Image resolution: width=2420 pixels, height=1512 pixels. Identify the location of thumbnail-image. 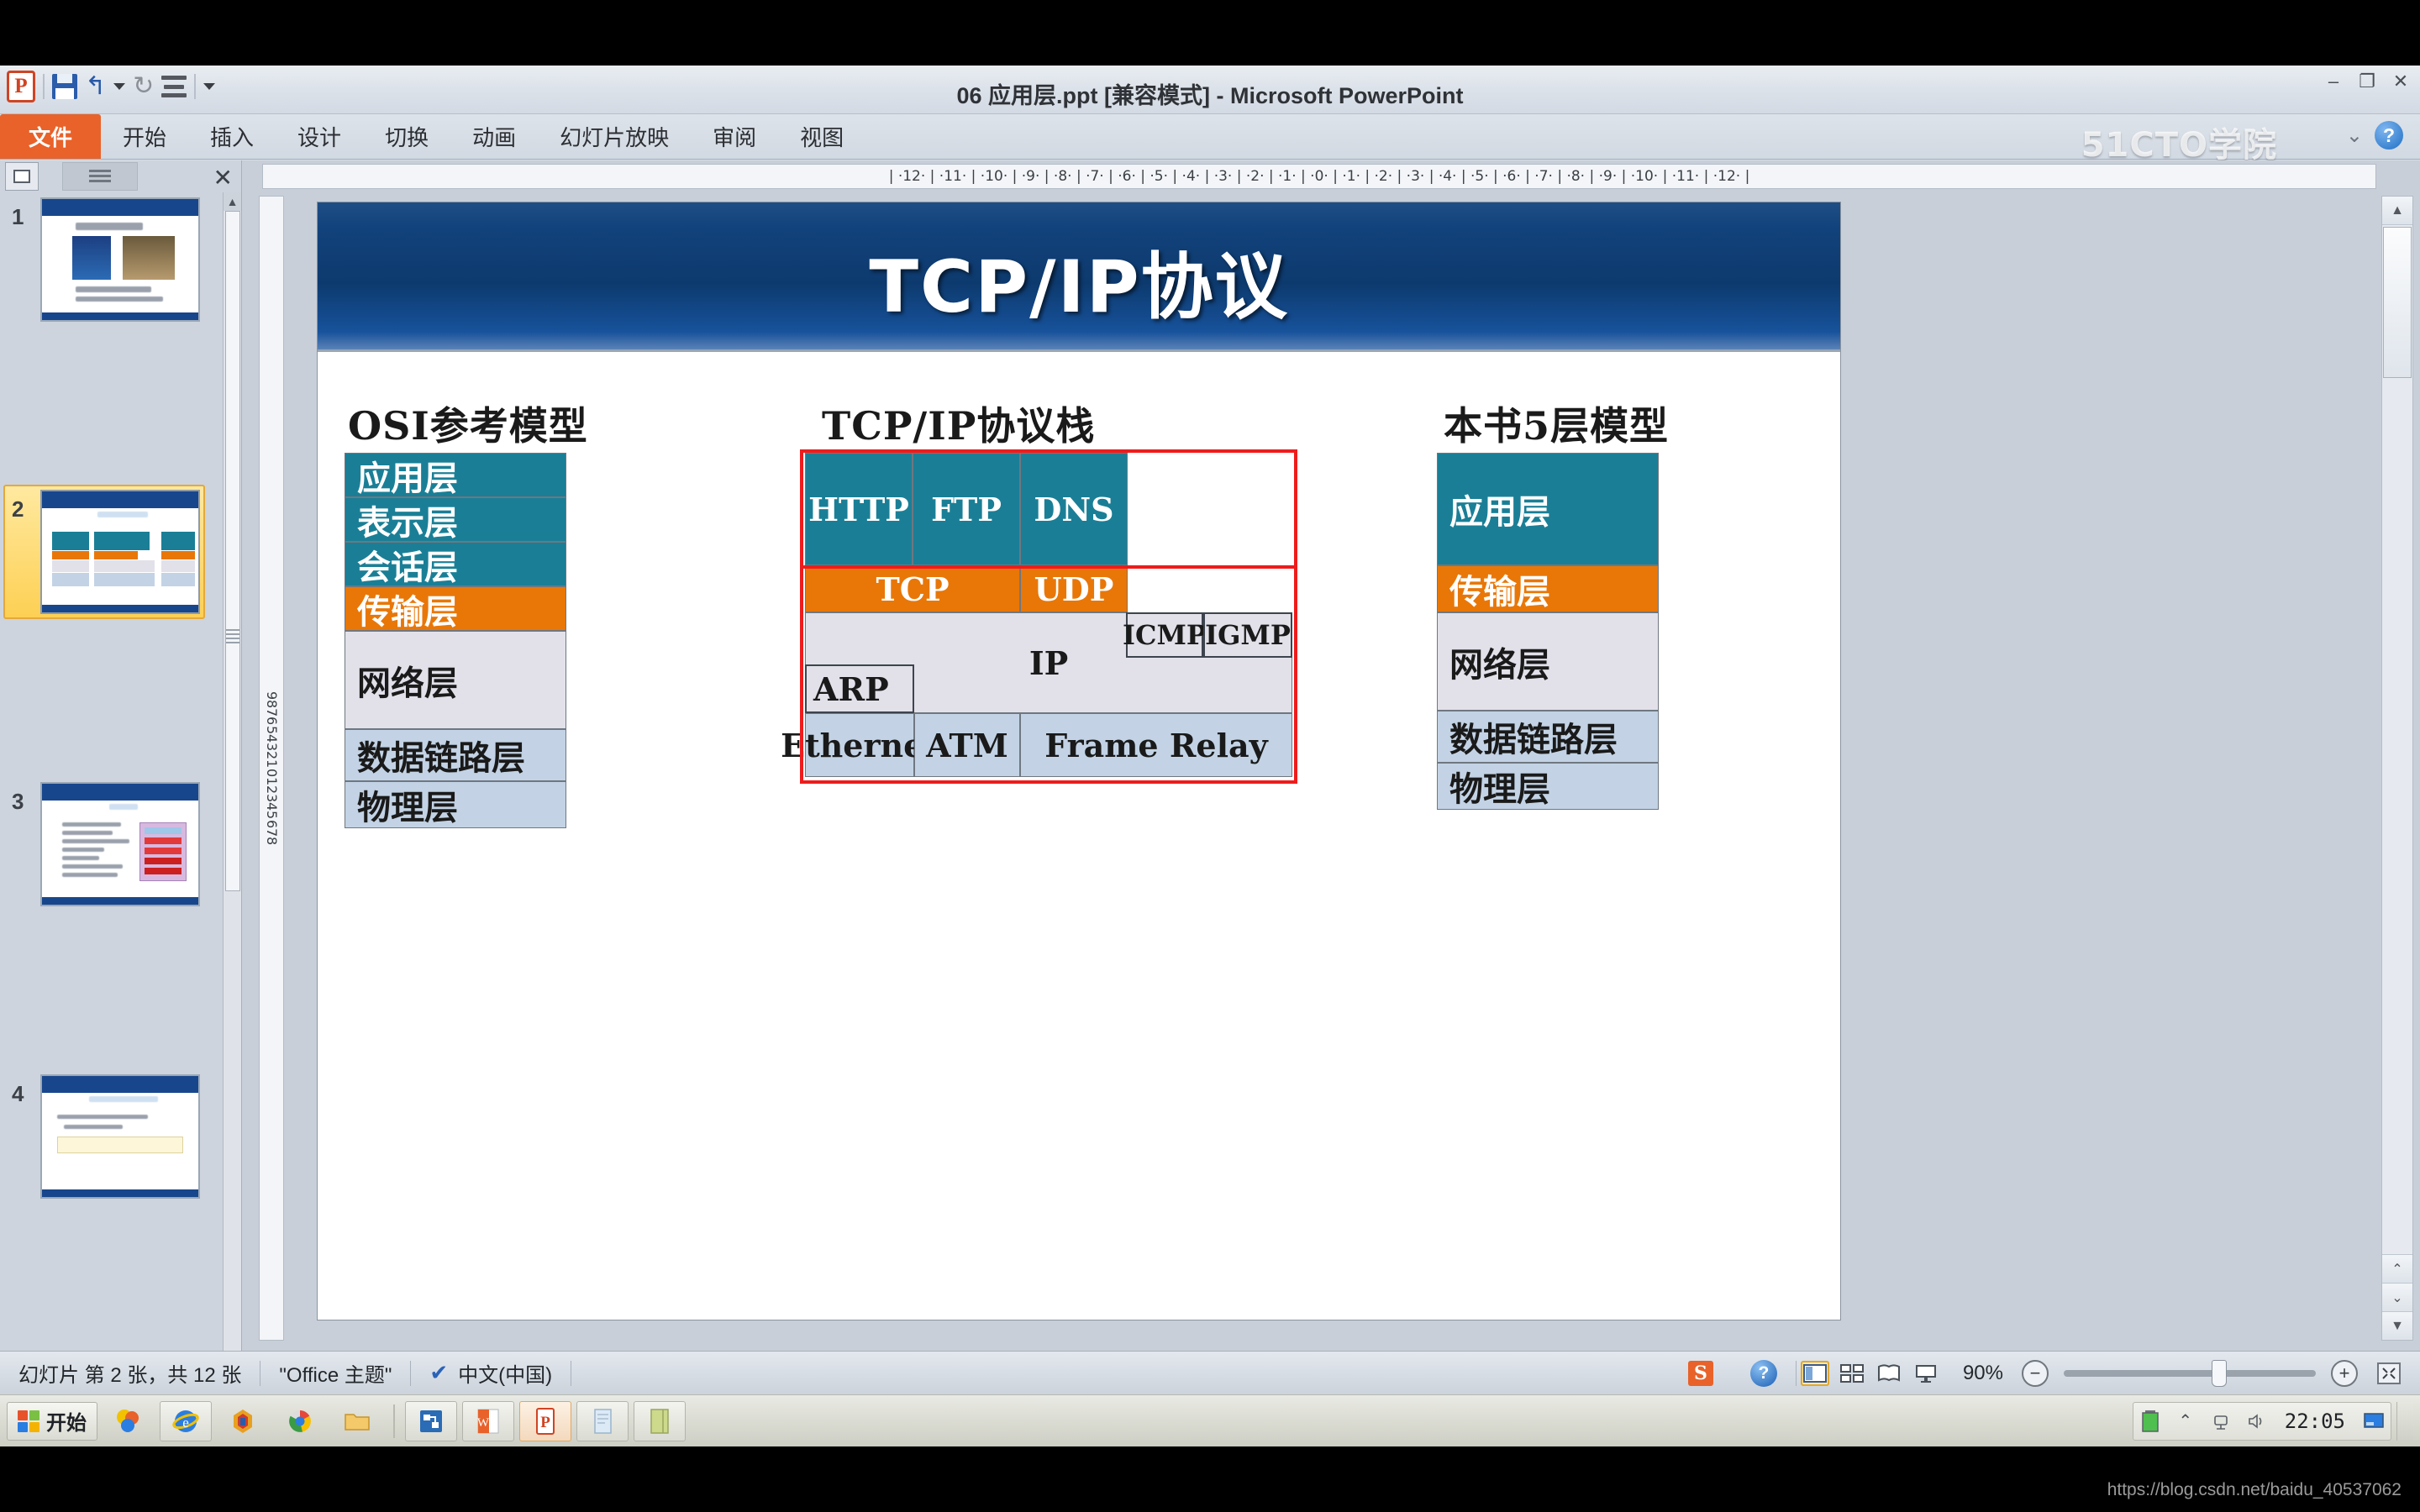
(120, 1136).